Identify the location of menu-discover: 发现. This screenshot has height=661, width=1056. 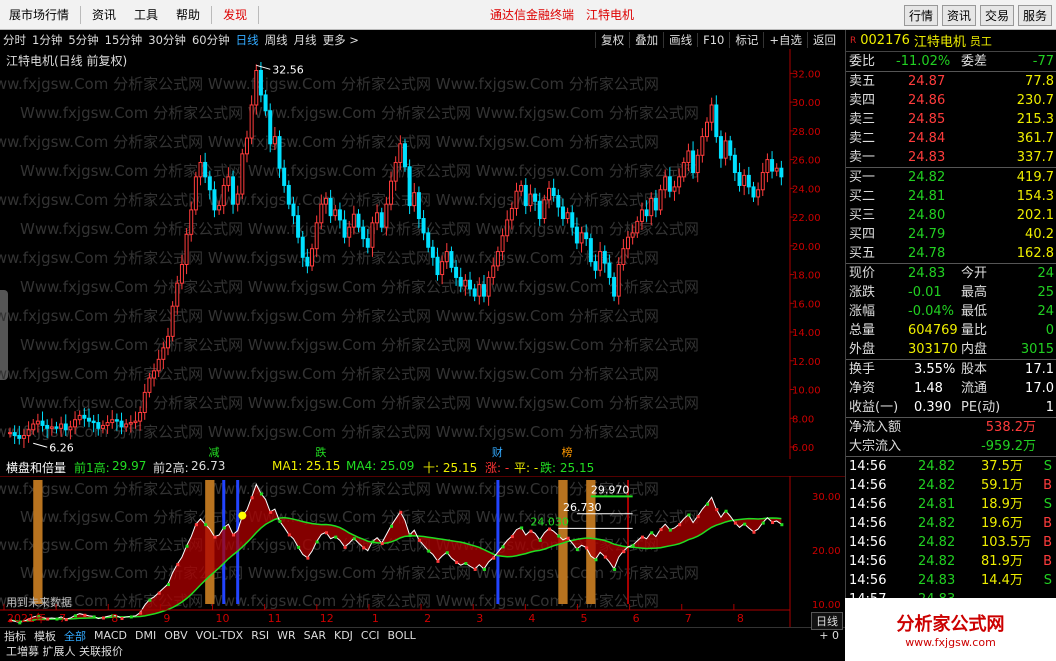
(235, 14).